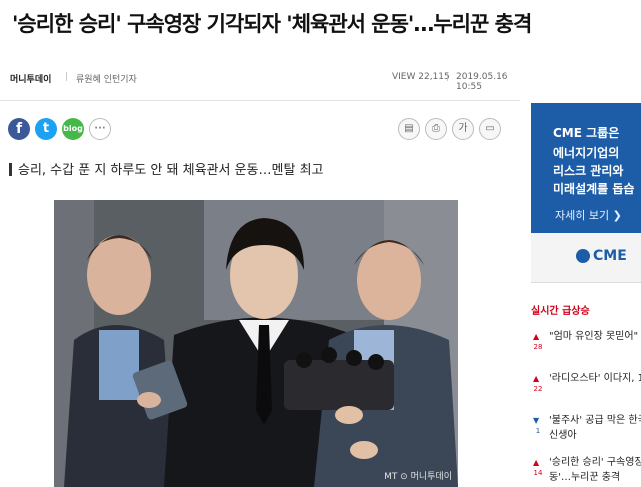  I want to click on trend-change: 14, so click(538, 473).